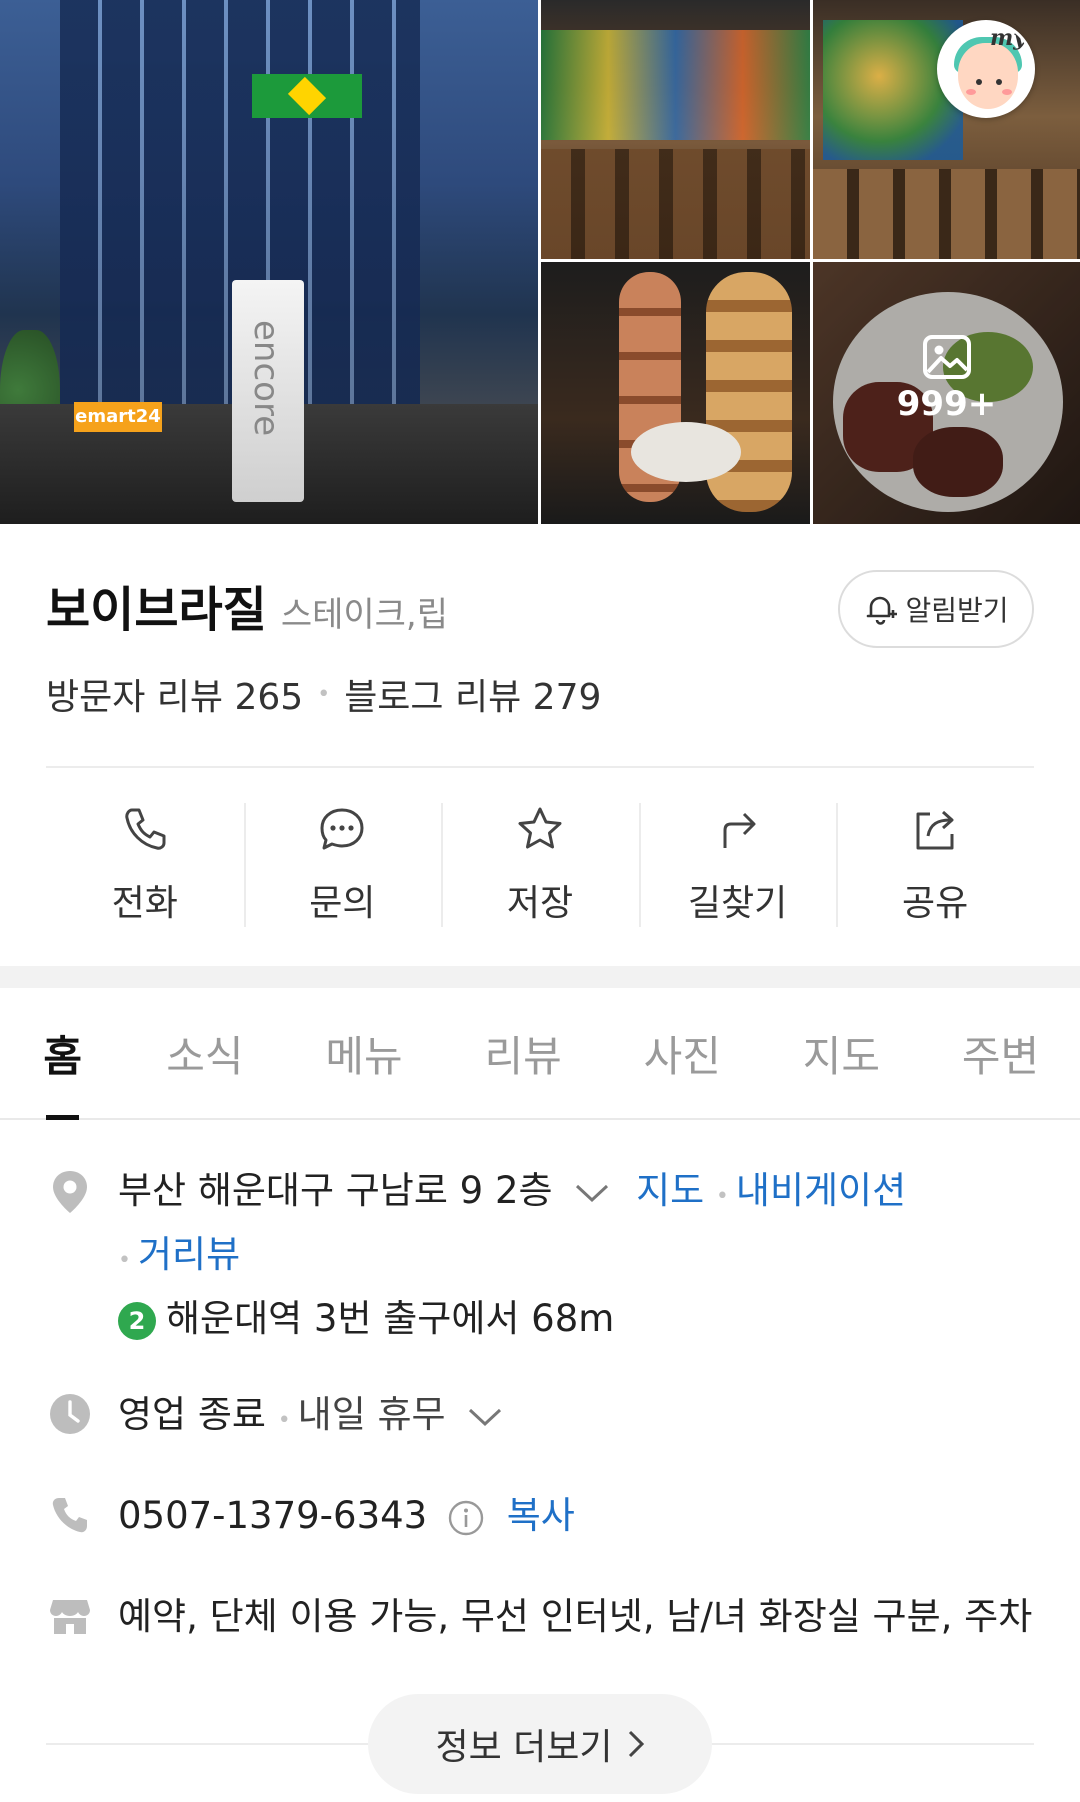 The height and width of the screenshot is (1802, 1080). I want to click on share-icon, so click(935, 830).